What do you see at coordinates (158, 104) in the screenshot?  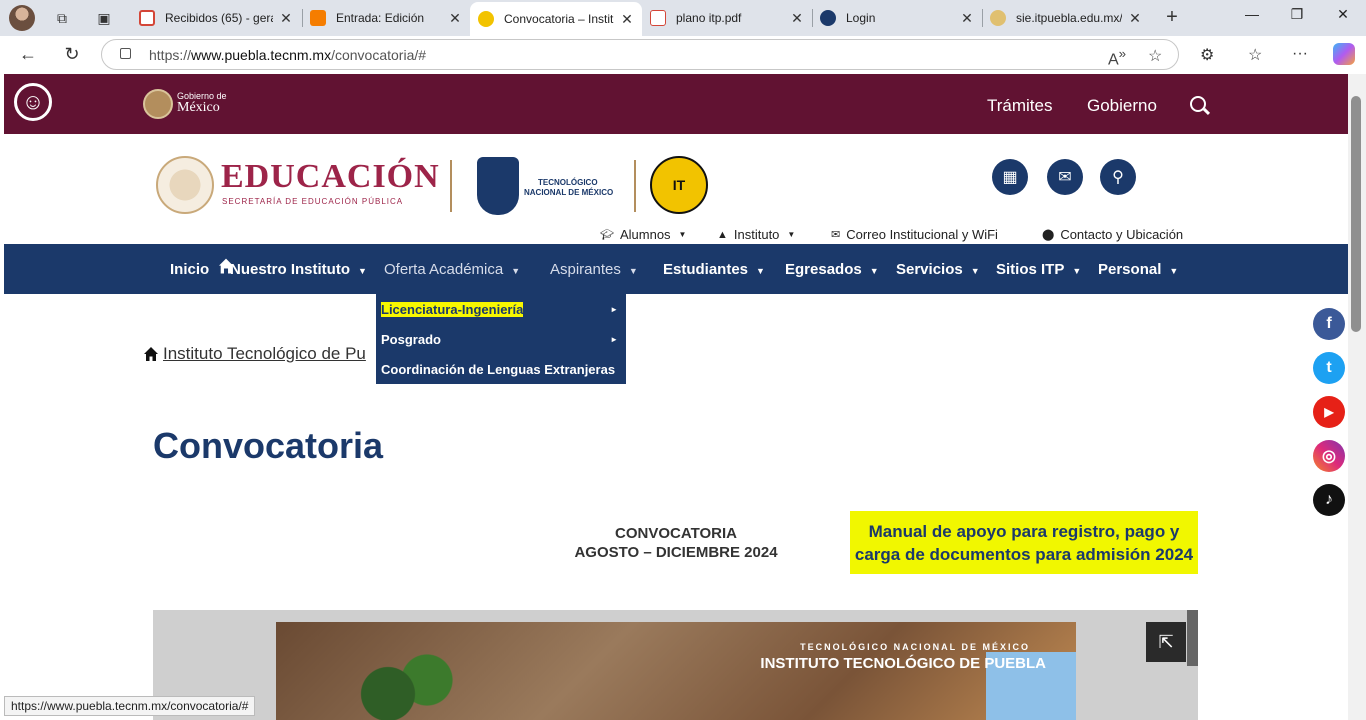 I see `gob-mexico-emblem-icon` at bounding box center [158, 104].